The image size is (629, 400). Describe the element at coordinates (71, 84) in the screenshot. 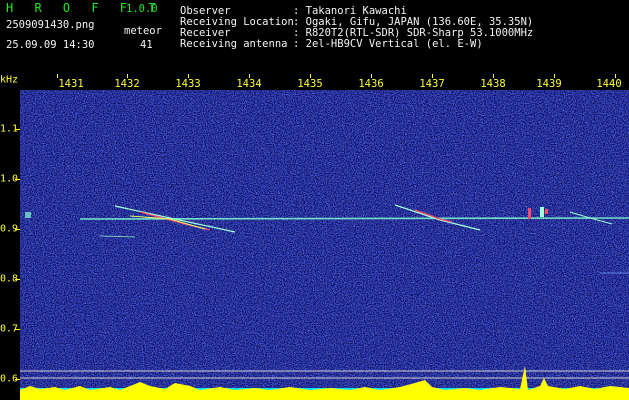

I see `tick-label-1431: 1431` at that location.